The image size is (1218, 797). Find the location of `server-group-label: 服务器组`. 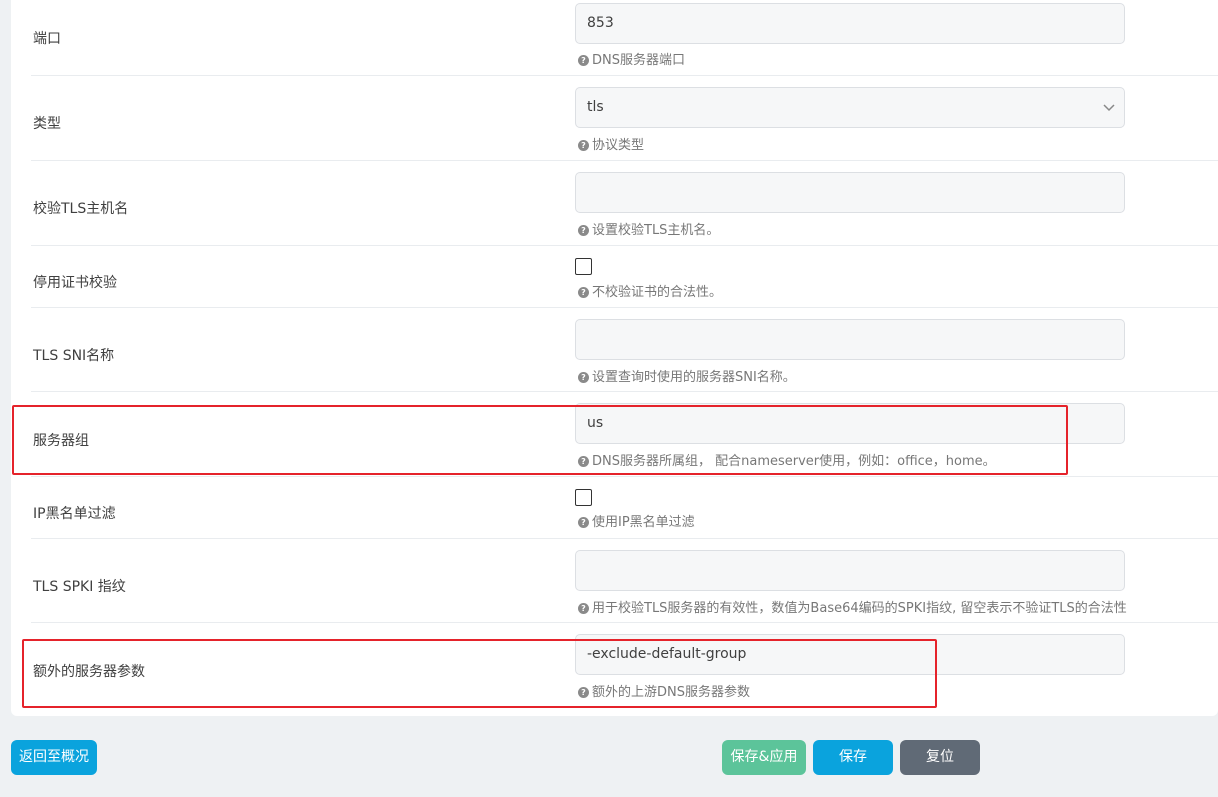

server-group-label: 服务器组 is located at coordinates (61, 441).